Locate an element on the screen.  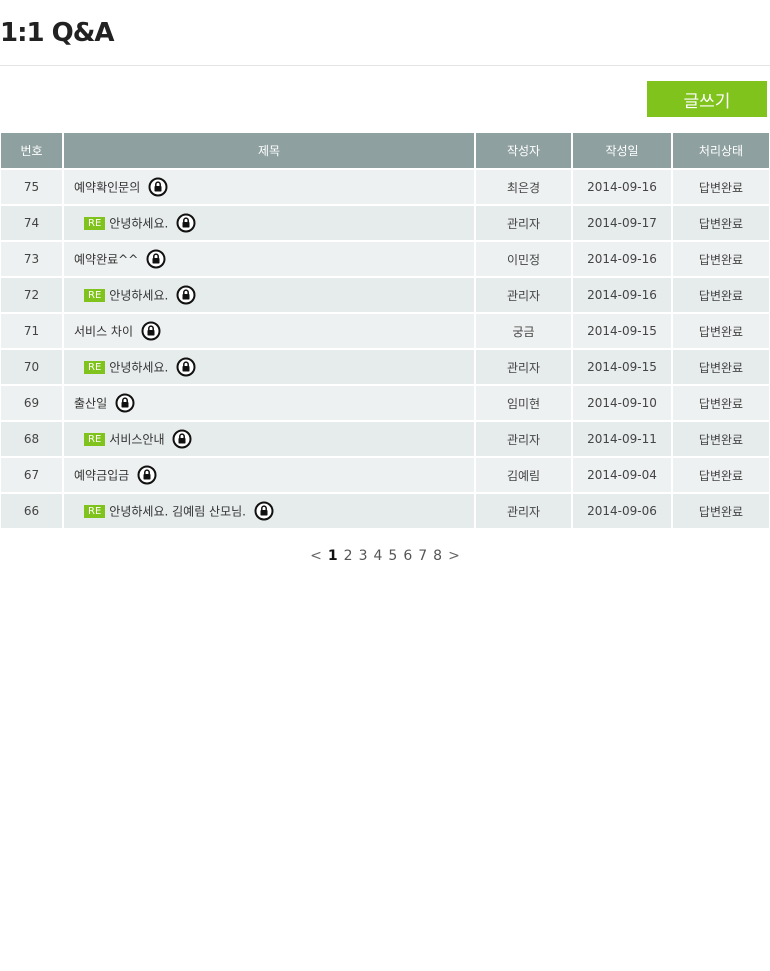
cell-subject: 예약확인문의 is located at coordinates (269, 188).